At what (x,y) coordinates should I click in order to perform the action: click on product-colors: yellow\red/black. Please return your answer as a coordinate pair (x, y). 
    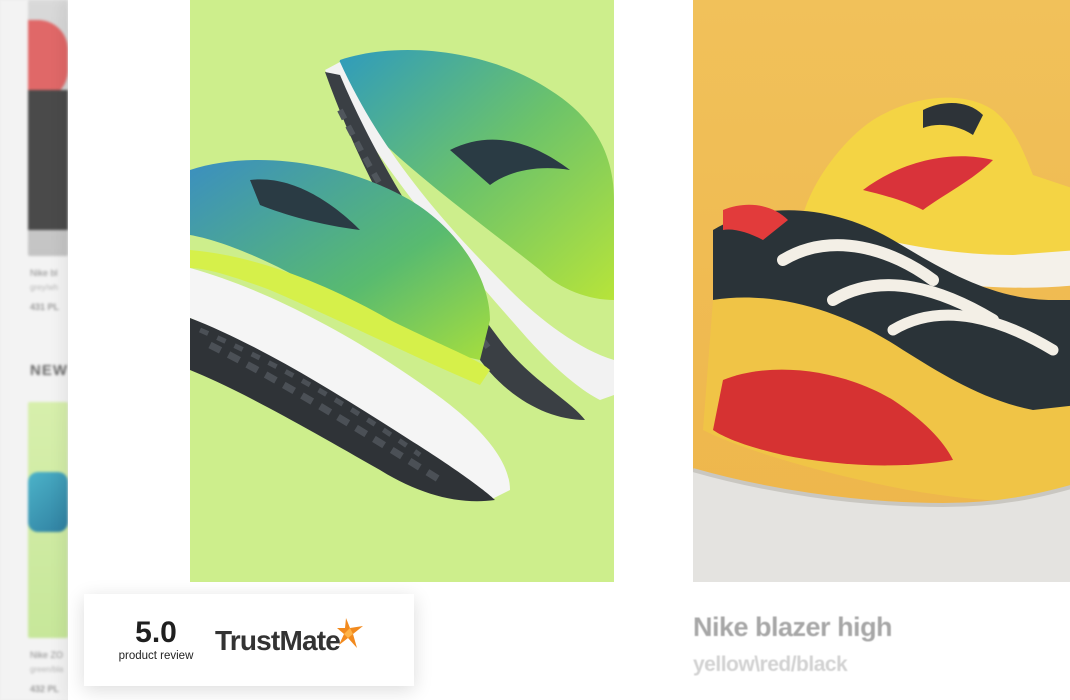
    Looking at the image, I should click on (770, 664).